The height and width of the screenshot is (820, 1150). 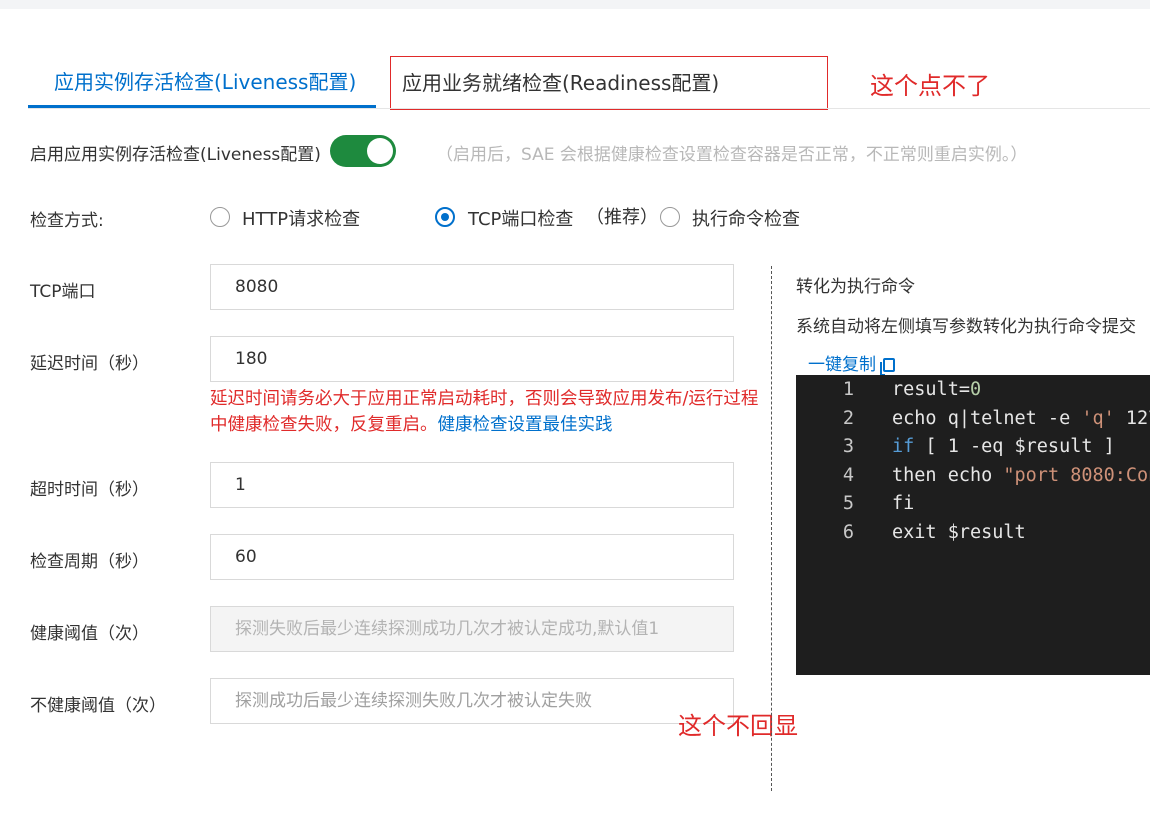 What do you see at coordinates (609, 83) in the screenshot?
I see `tab-readiness: 应用业务就绪检查(Readiness配置)` at bounding box center [609, 83].